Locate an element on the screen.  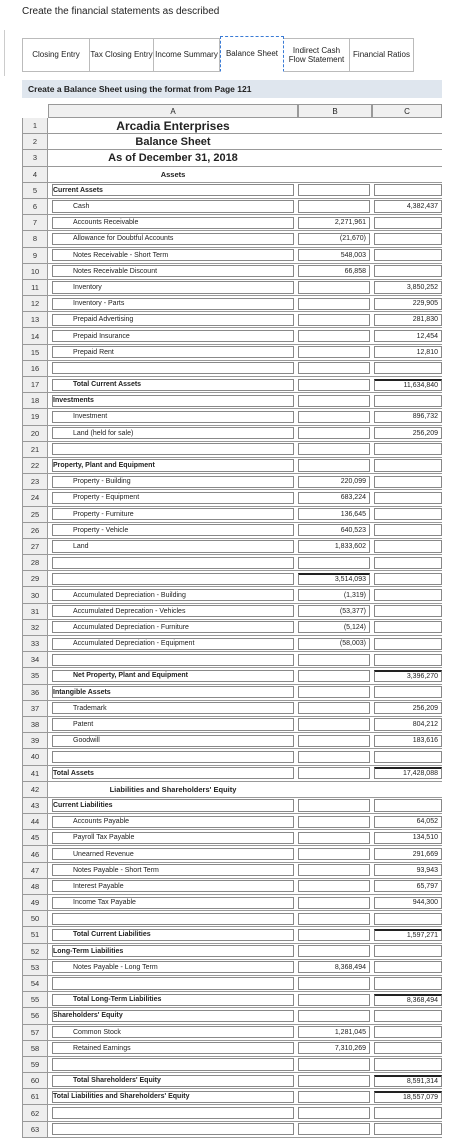
cell-a: Prepaid Advertising is located at coordinates (173, 319).